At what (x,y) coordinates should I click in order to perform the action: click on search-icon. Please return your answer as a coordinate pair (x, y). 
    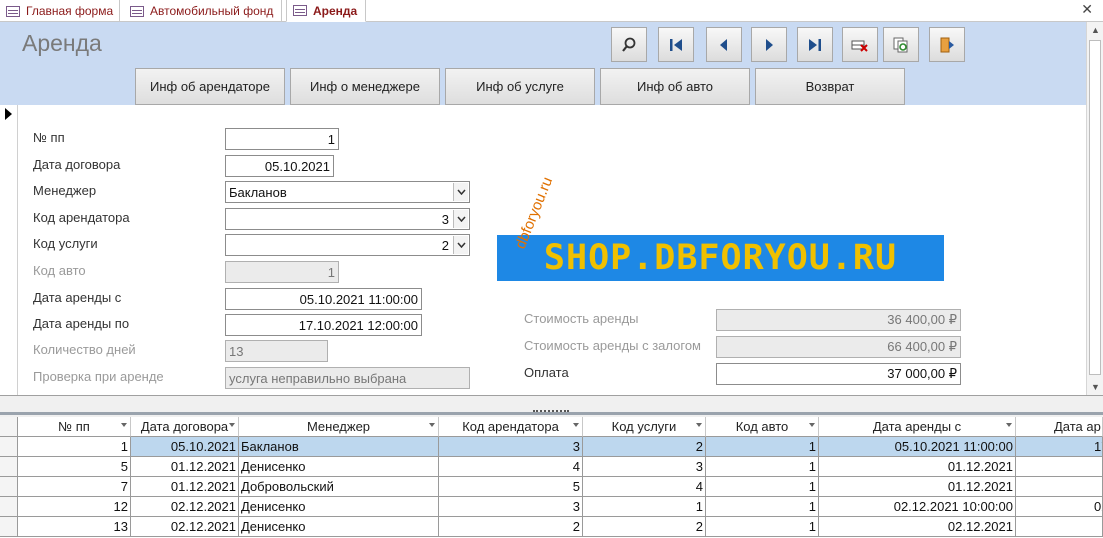
    Looking at the image, I should click on (629, 44).